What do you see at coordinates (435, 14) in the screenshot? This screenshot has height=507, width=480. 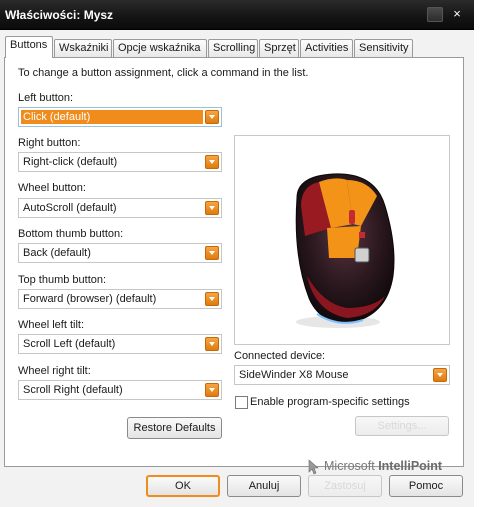 I see `maximize-button` at bounding box center [435, 14].